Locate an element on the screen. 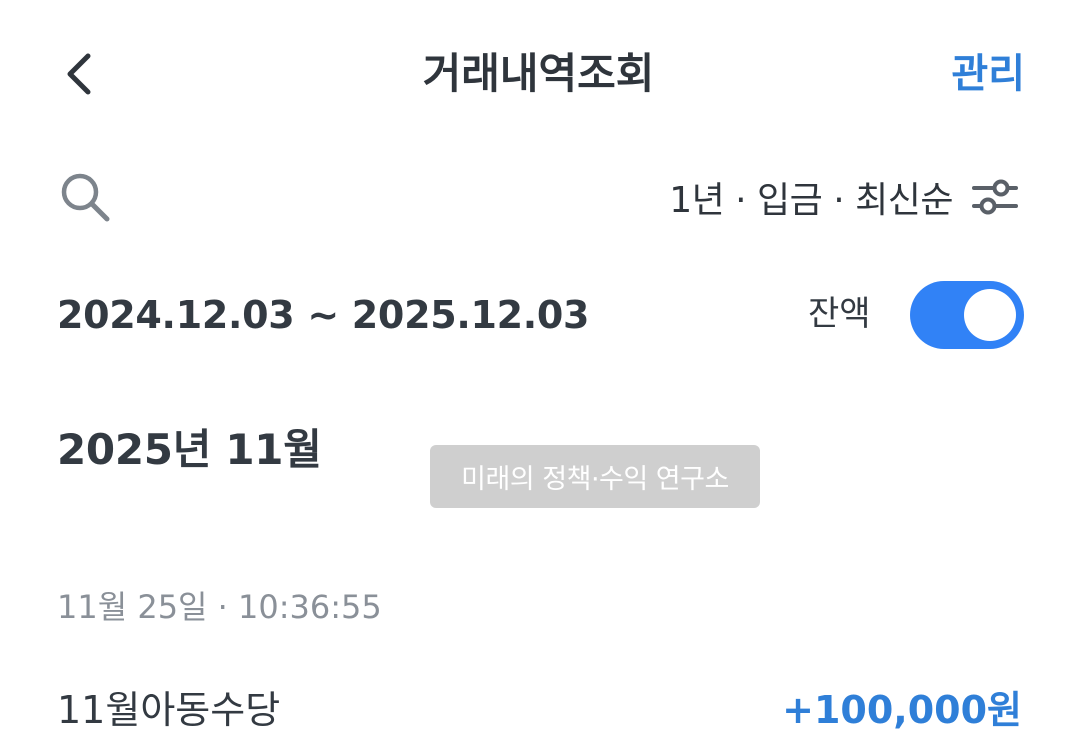  search-icon is located at coordinates (85, 197).